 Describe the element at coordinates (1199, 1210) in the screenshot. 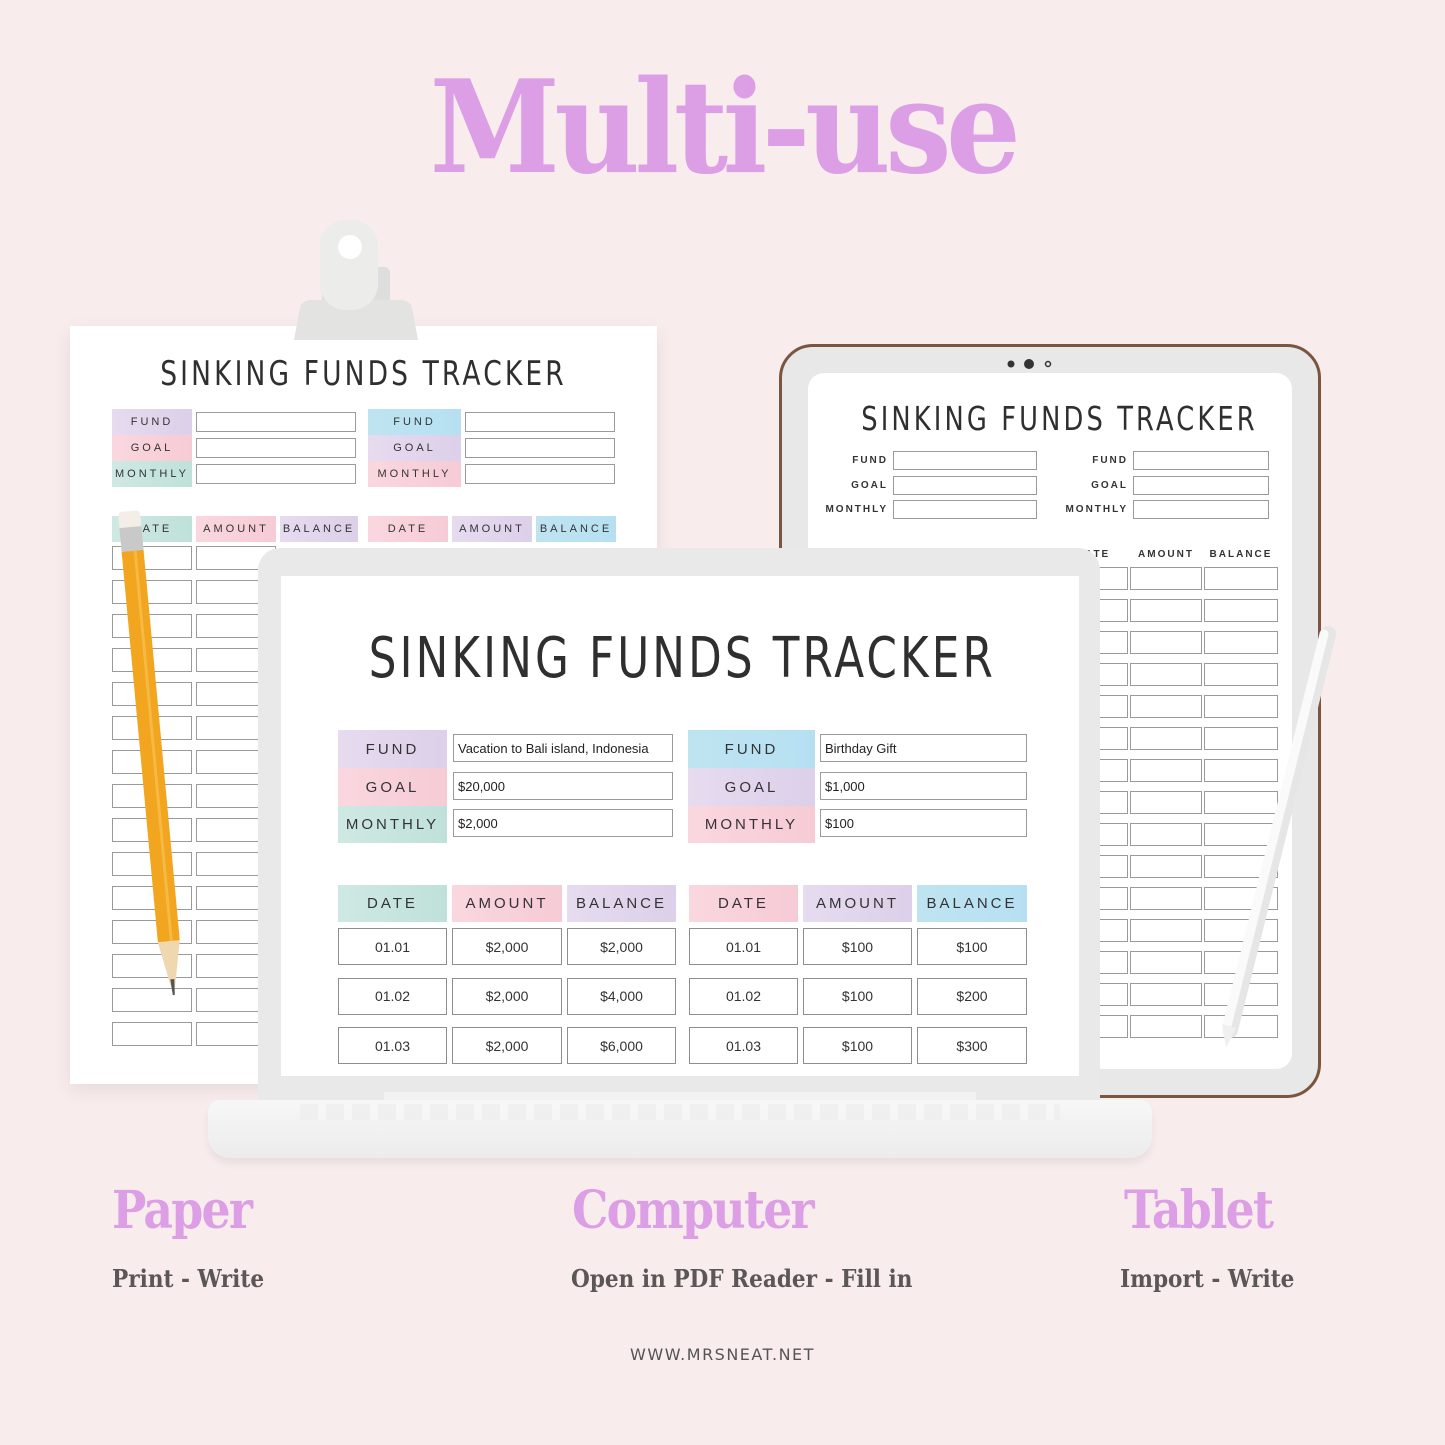

I see `caption-tablet-title: Tablet` at that location.